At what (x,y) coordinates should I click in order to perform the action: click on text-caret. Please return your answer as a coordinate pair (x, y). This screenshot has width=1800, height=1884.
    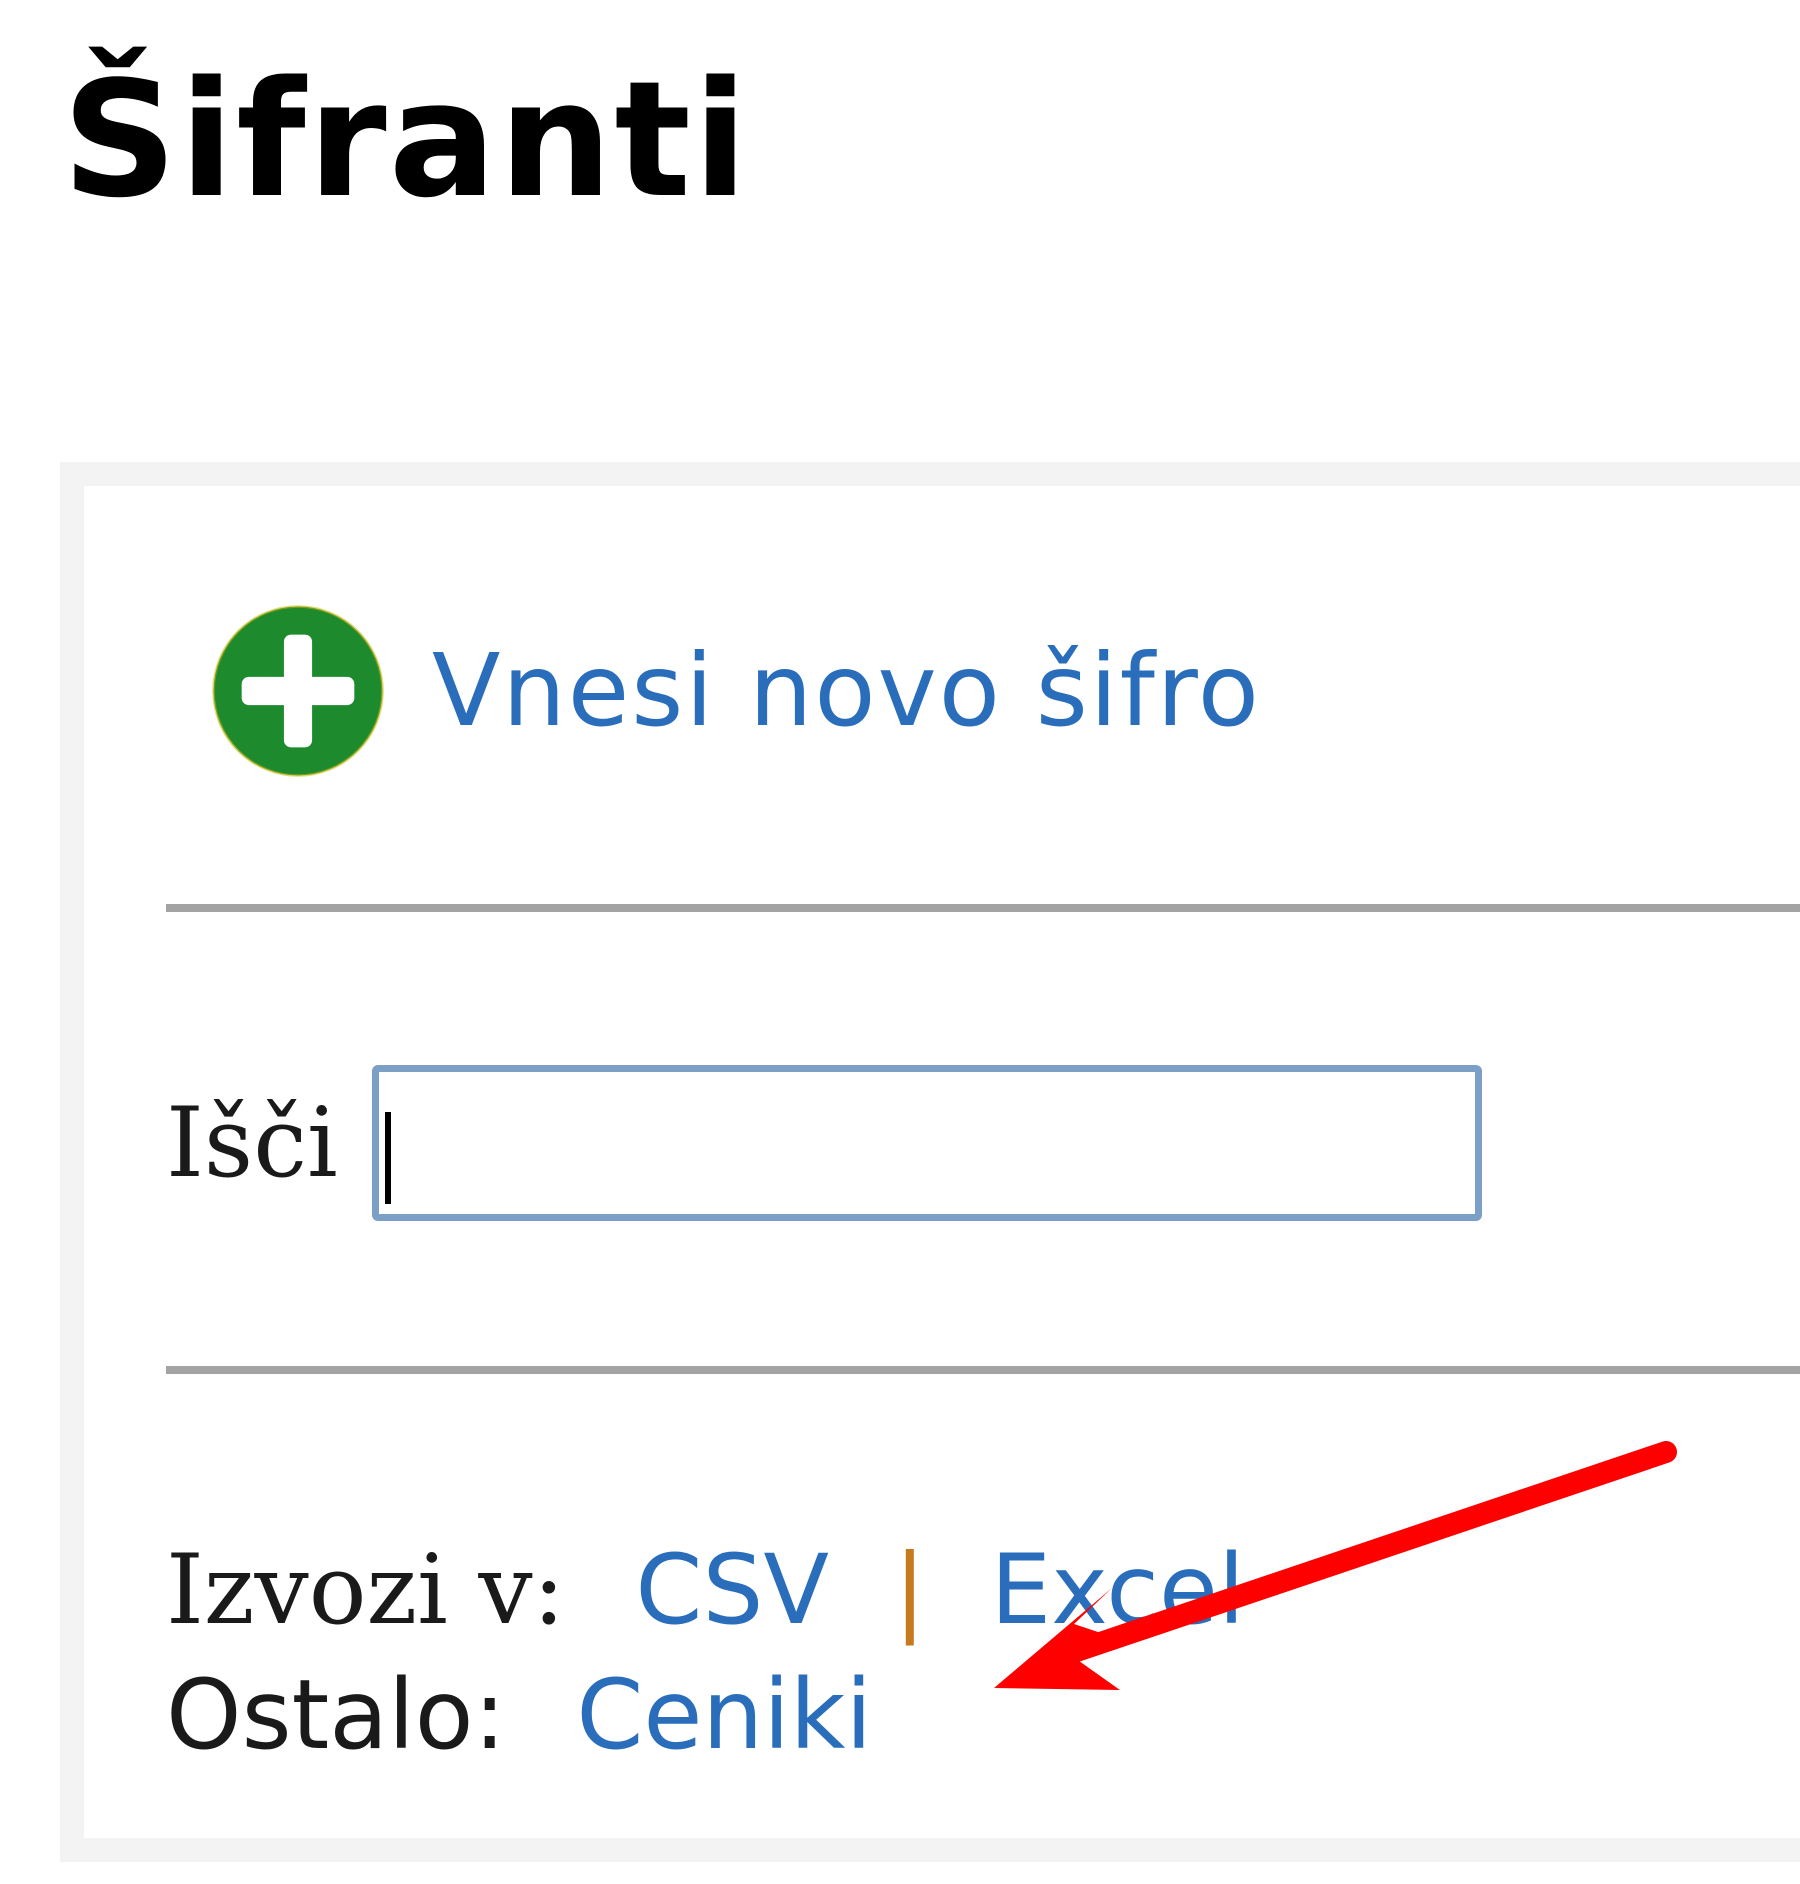
    Looking at the image, I should click on (388, 1158).